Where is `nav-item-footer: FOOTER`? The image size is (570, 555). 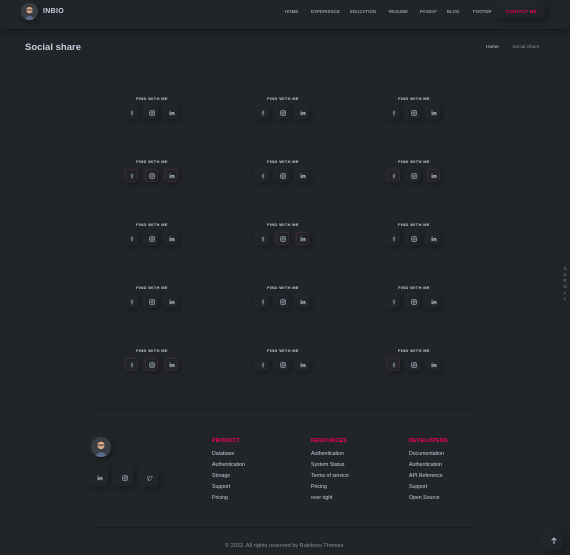
nav-item-footer: FOOTER is located at coordinates (482, 11).